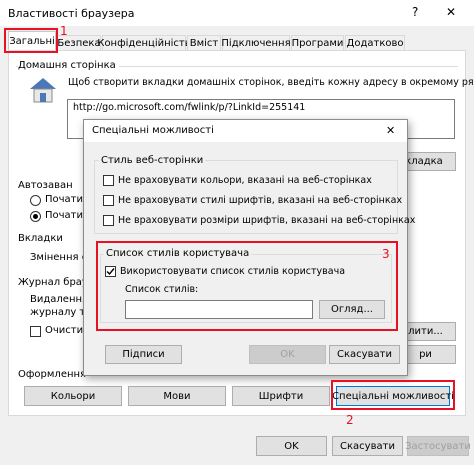 The width and height of the screenshot is (474, 465). Describe the element at coordinates (45, 185) in the screenshot. I see `startup-heading: Автозаван` at that location.